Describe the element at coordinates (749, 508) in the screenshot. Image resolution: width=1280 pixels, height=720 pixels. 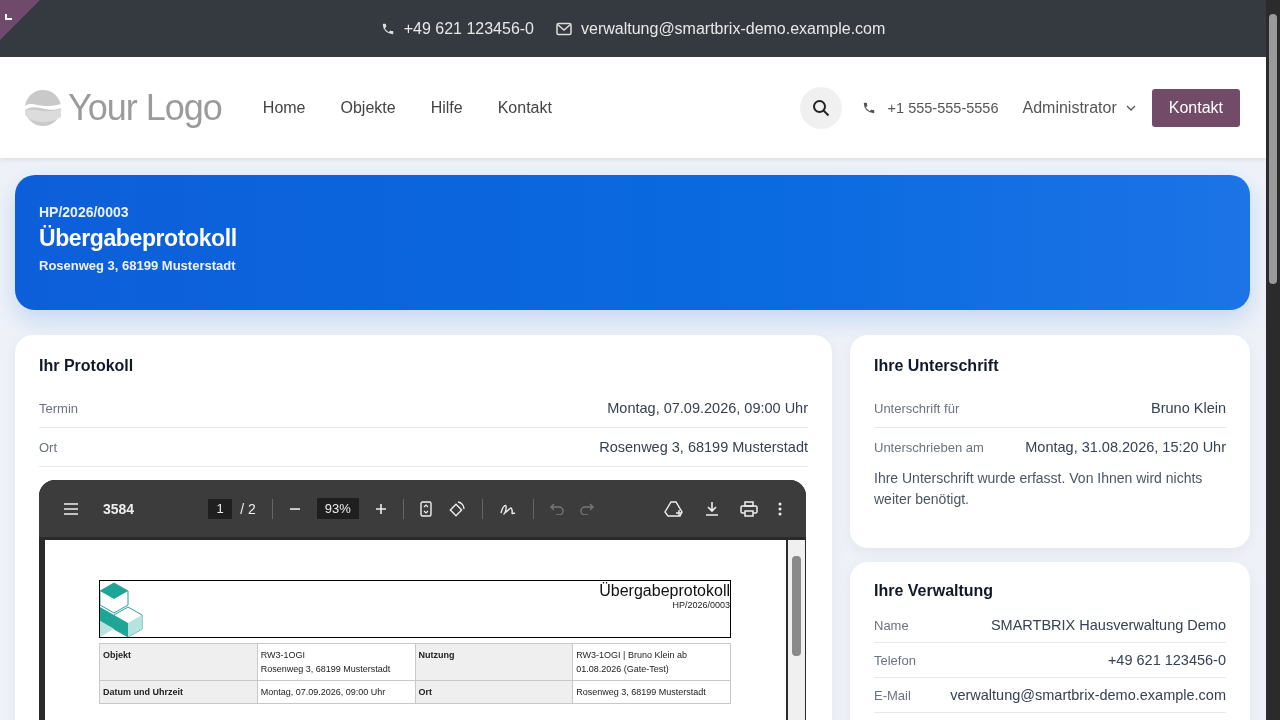
I see `print-icon` at that location.